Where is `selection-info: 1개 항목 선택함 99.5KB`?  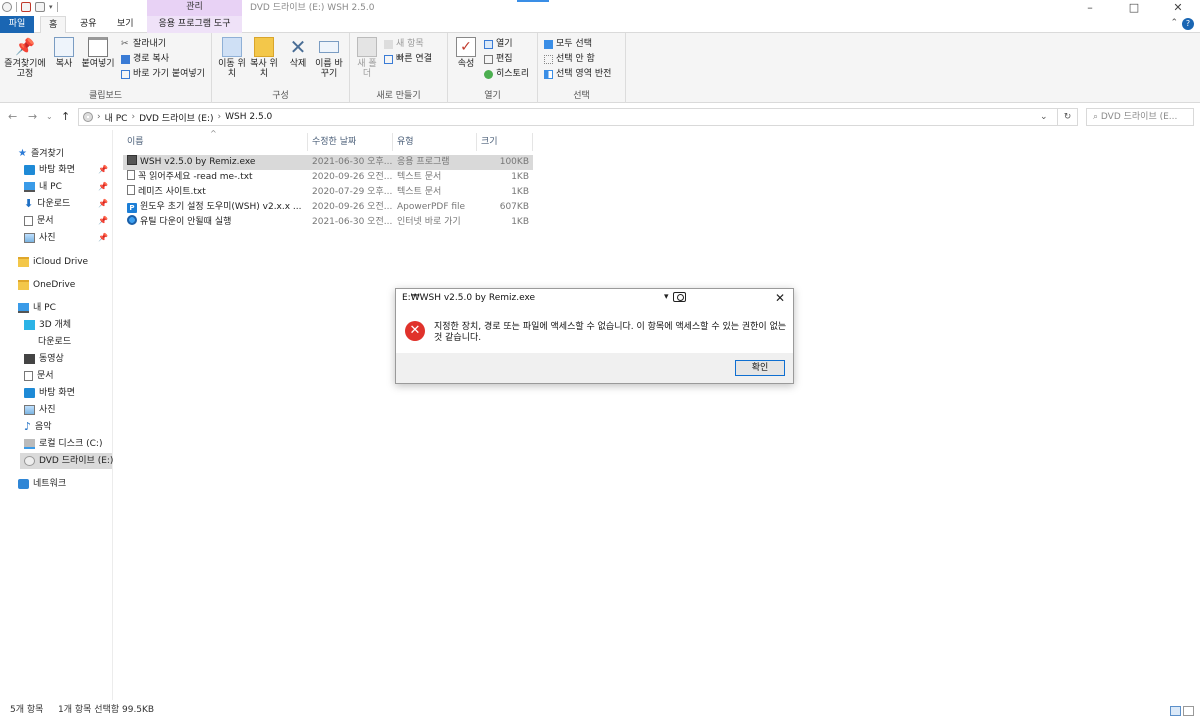
selection-info: 1개 항목 선택함 99.5KB is located at coordinates (106, 710).